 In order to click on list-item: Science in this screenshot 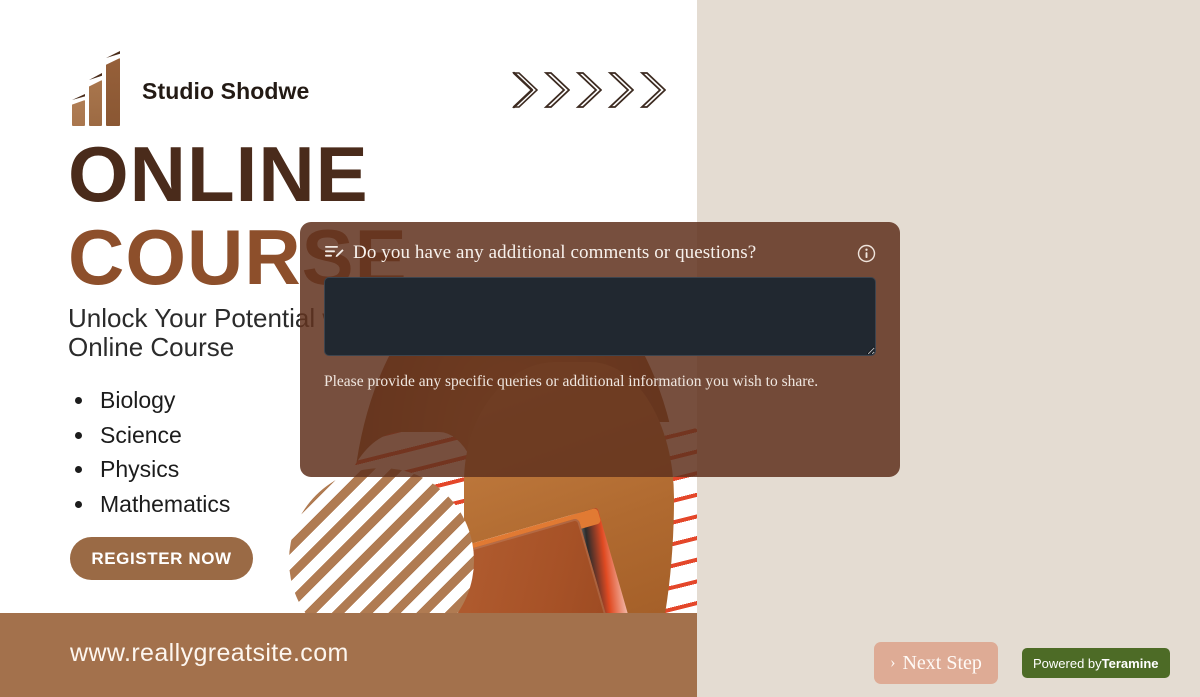, I will do `click(163, 435)`.